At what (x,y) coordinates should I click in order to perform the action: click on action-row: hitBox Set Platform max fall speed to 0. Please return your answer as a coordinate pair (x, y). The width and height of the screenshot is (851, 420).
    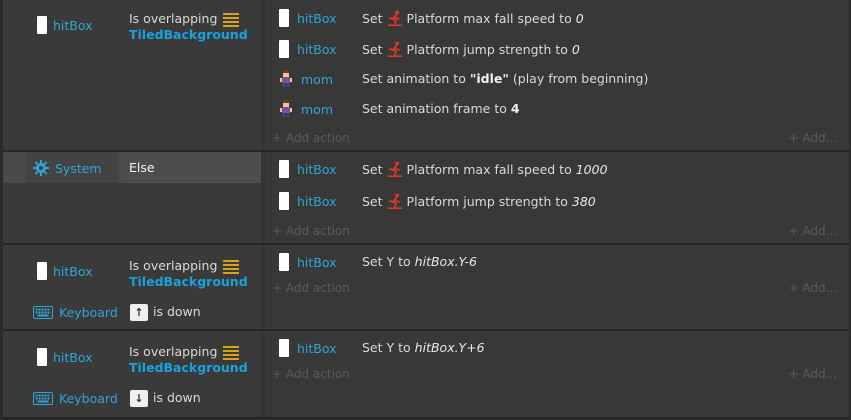
    Looking at the image, I should click on (557, 18).